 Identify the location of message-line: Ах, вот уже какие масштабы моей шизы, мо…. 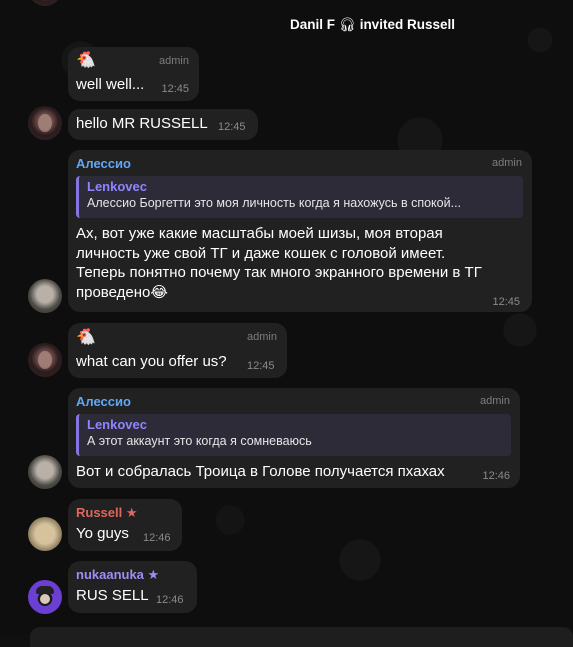
(259, 233).